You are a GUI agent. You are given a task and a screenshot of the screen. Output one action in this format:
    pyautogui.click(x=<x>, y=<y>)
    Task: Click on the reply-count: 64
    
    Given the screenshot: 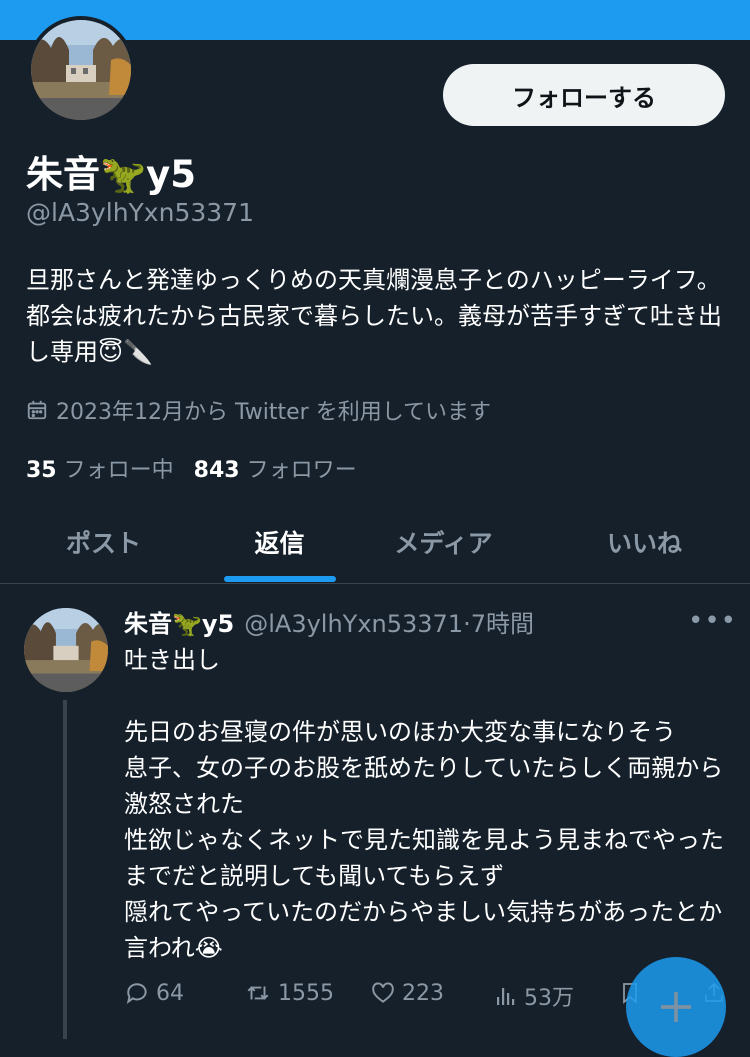 What is the action you would take?
    pyautogui.click(x=170, y=993)
    